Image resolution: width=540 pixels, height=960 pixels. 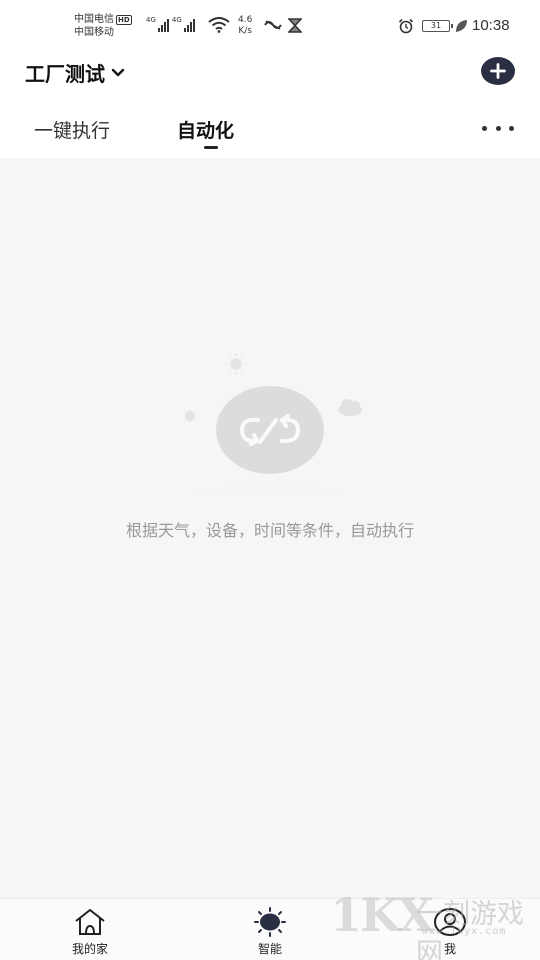 I want to click on plus-icon, so click(x=498, y=71).